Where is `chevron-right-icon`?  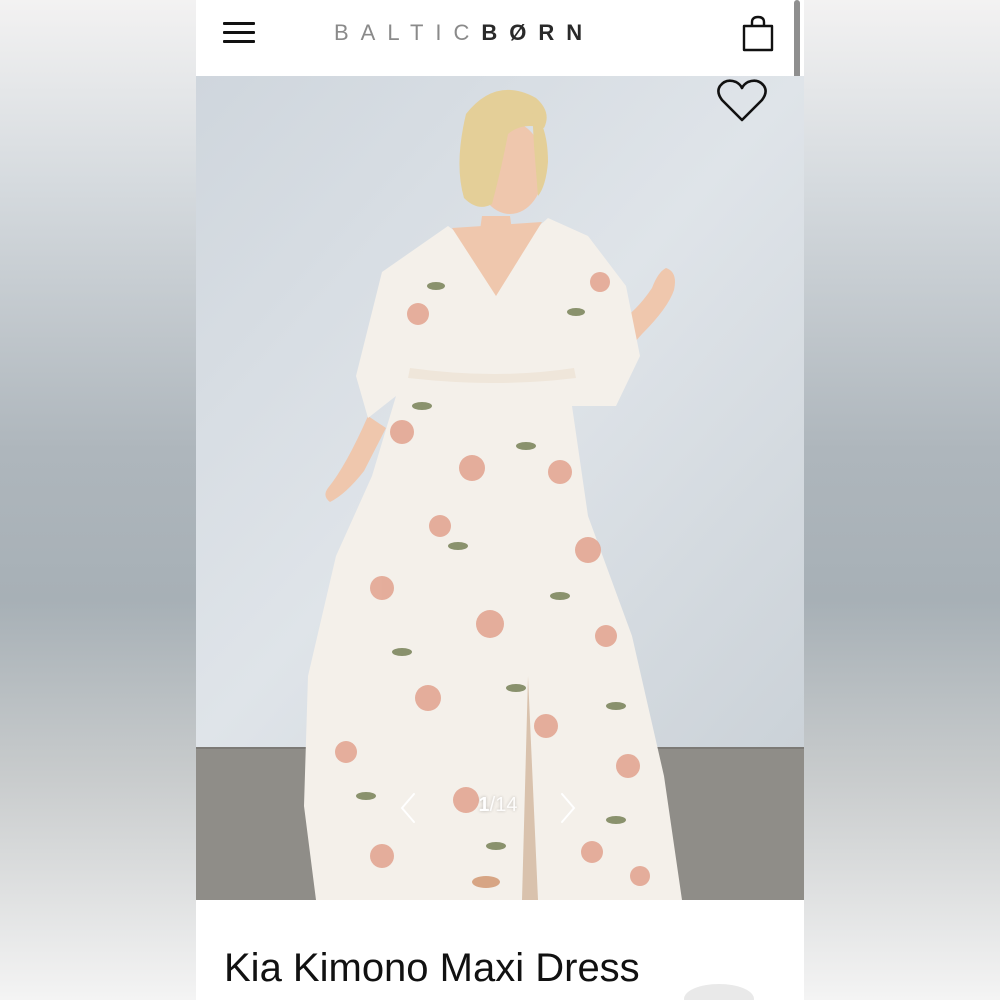
chevron-right-icon is located at coordinates (568, 808).